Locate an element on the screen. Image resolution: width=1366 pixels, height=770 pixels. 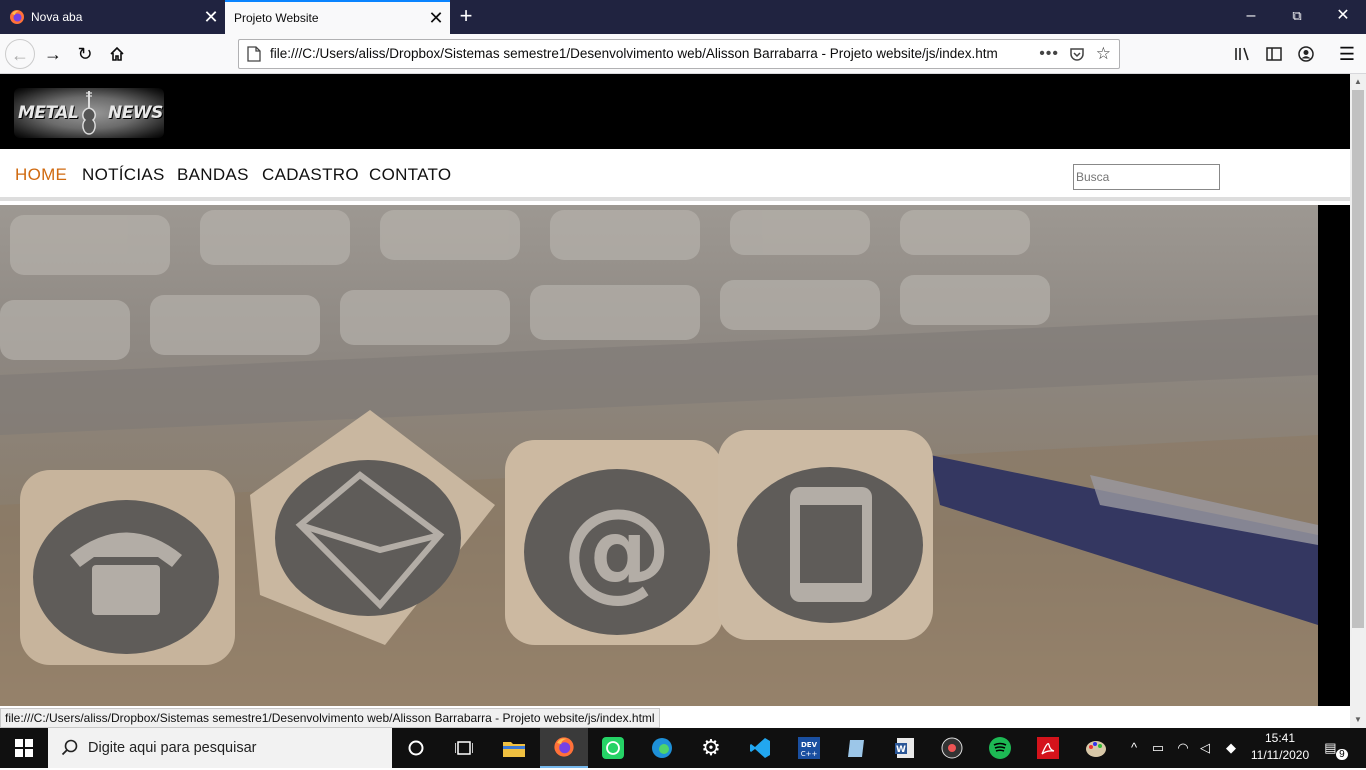
spotify-button is located at coordinates (1000, 748).